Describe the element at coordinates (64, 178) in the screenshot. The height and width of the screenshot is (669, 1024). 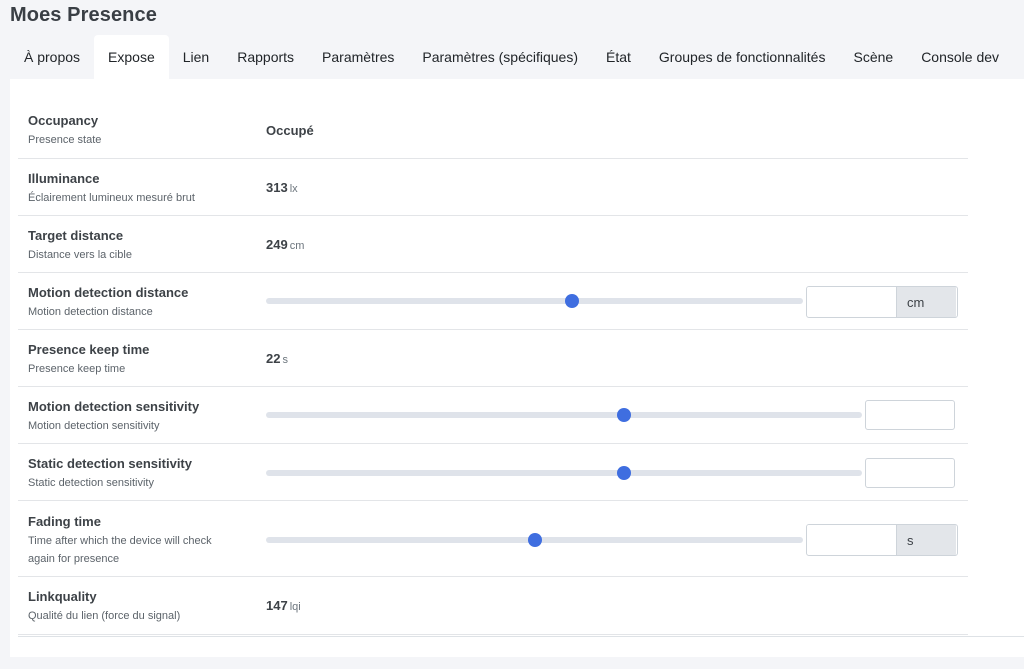
I see `feature-label: Illuminance` at that location.